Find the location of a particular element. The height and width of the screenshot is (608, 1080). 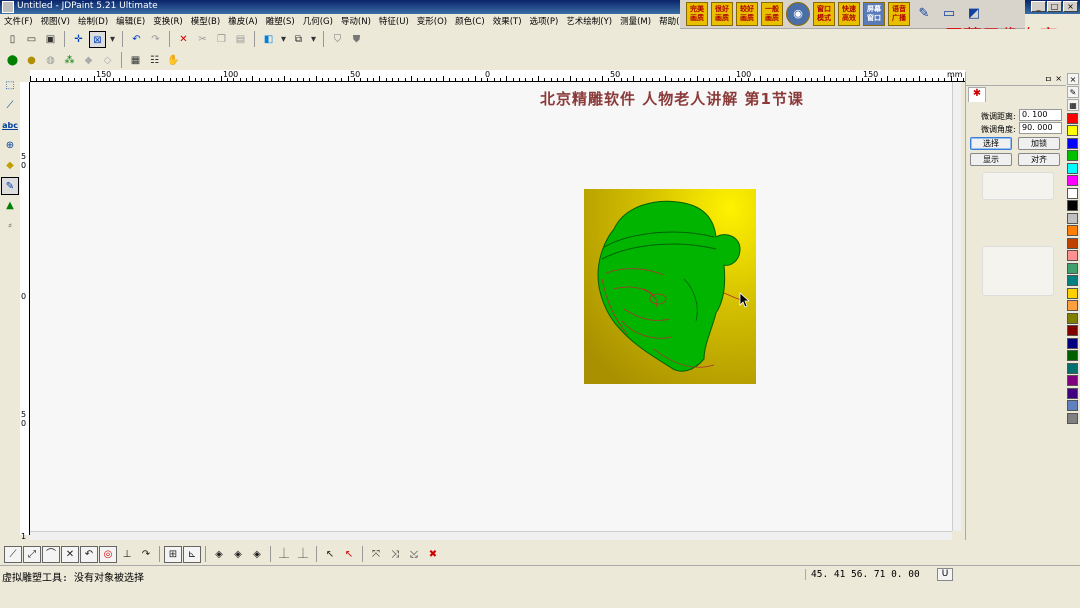

bulb-tool-icon: ● is located at coordinates (31, 60).